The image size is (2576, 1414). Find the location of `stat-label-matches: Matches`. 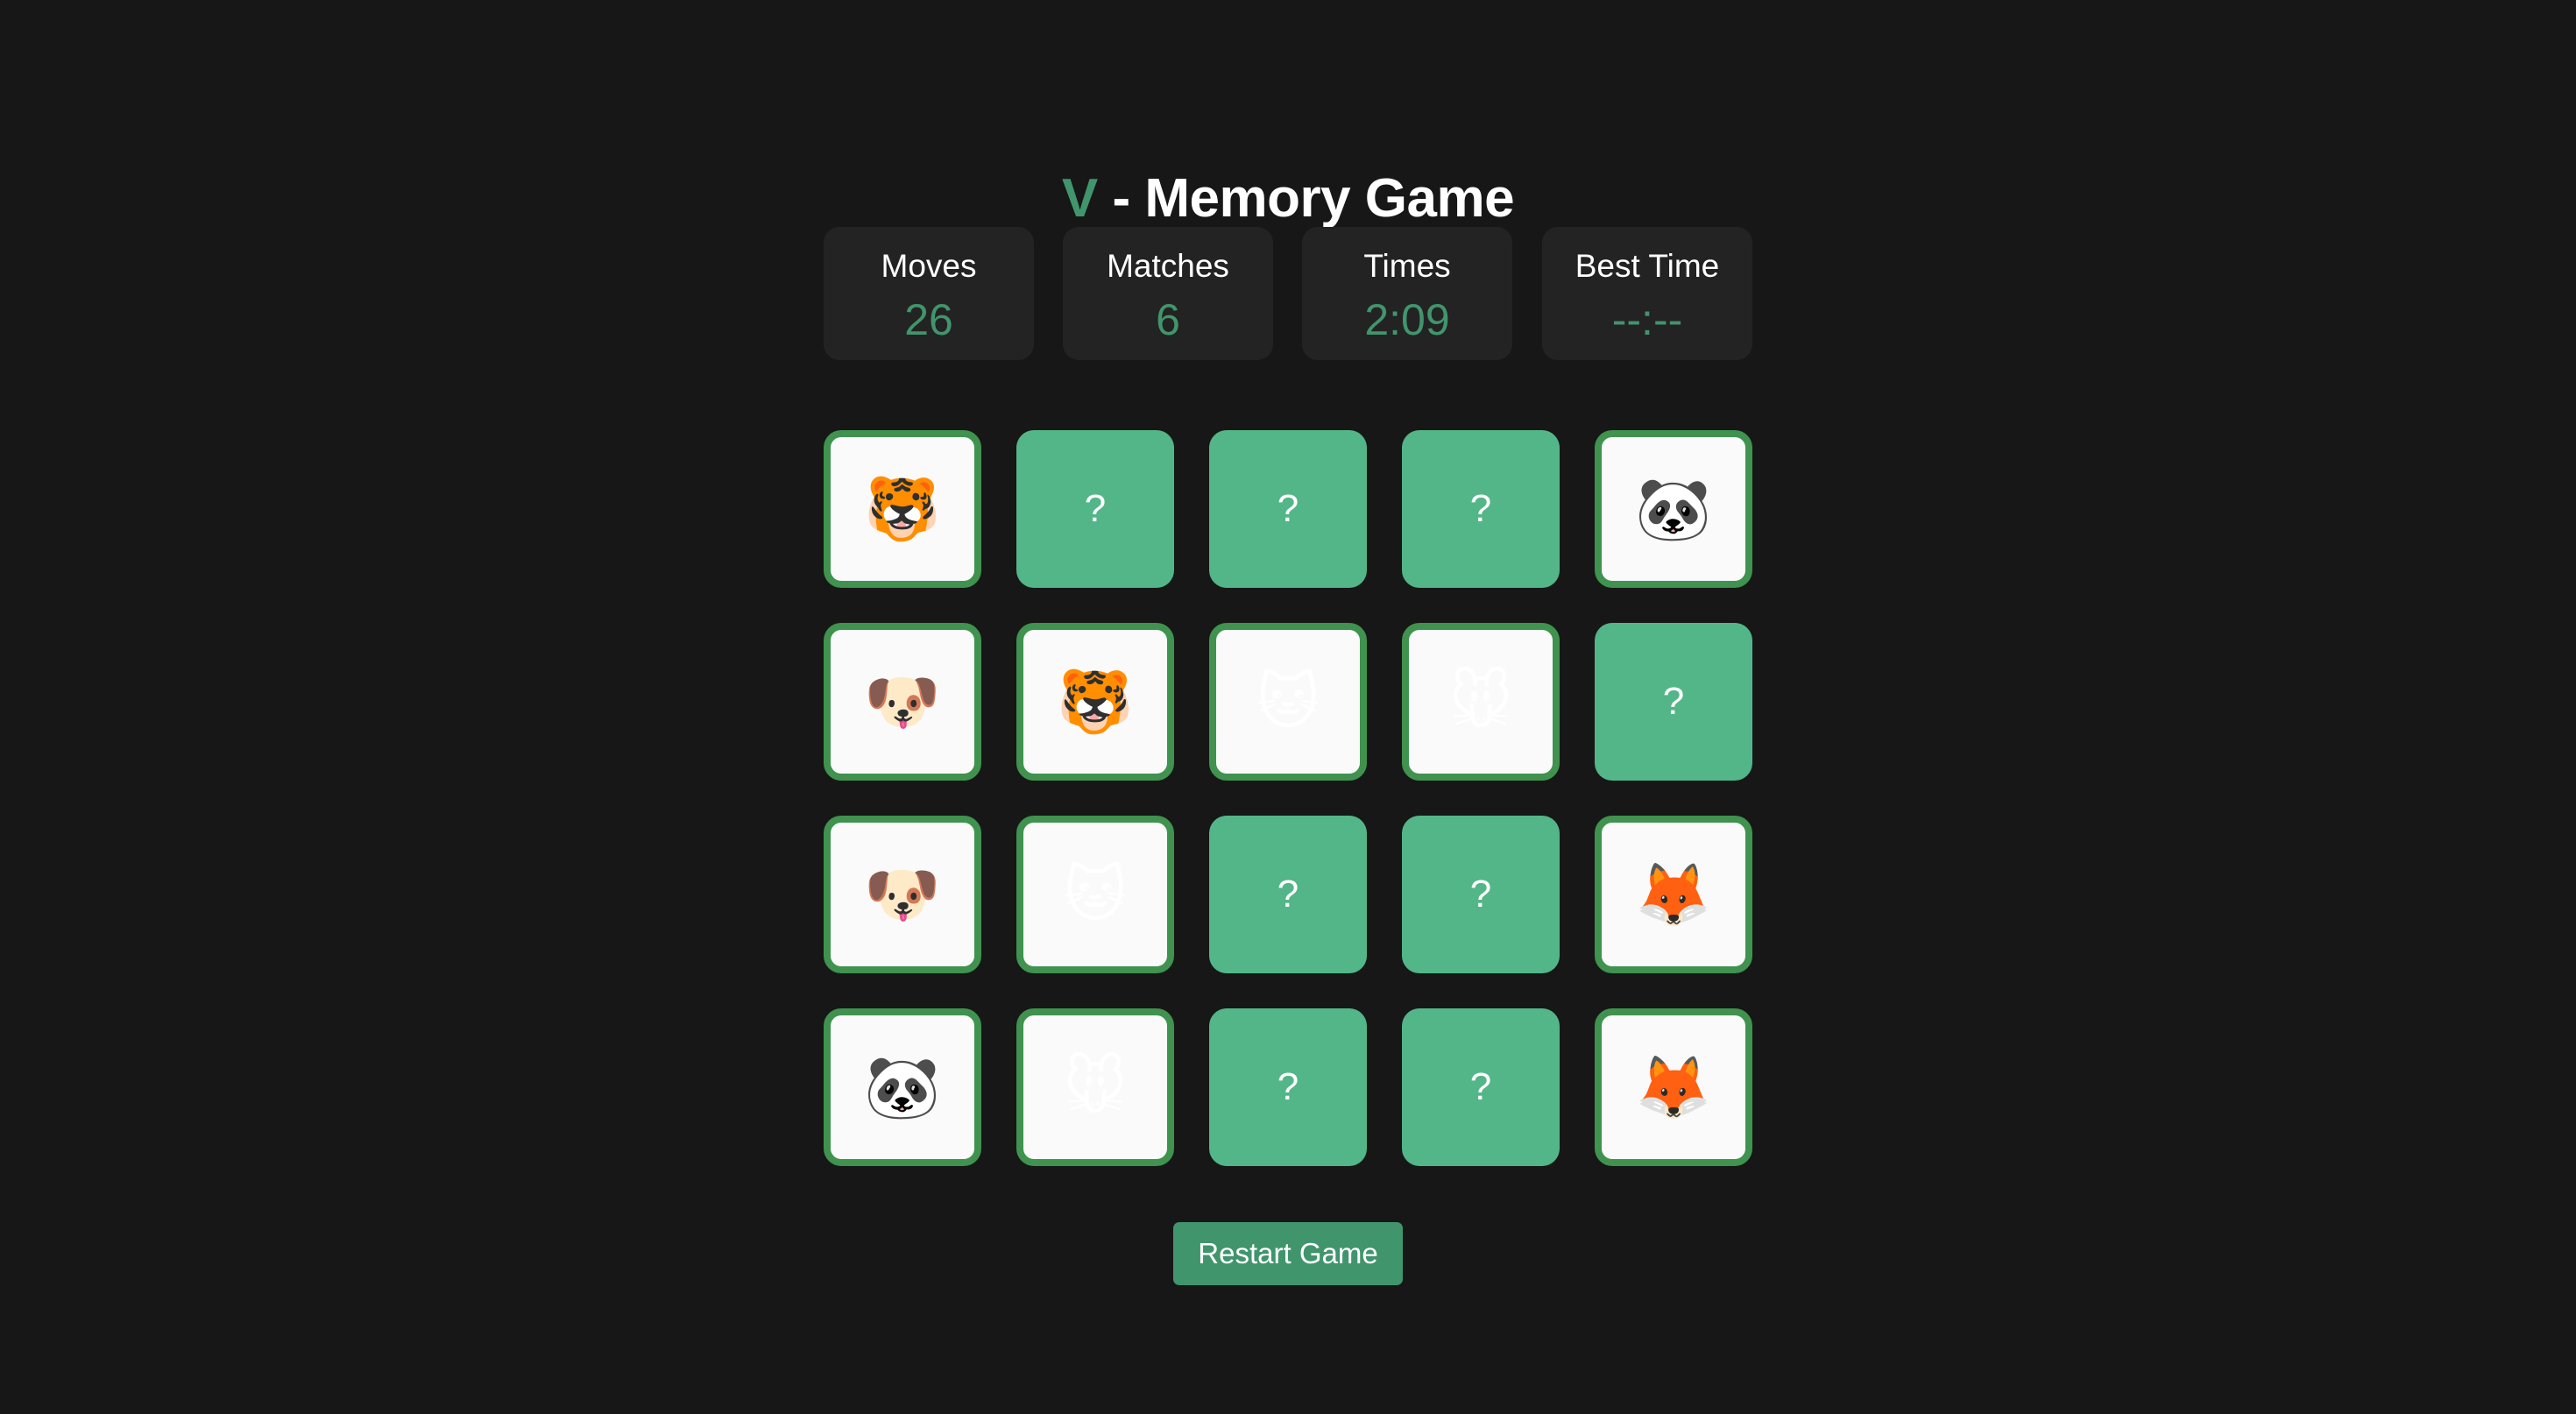

stat-label-matches: Matches is located at coordinates (1168, 266).